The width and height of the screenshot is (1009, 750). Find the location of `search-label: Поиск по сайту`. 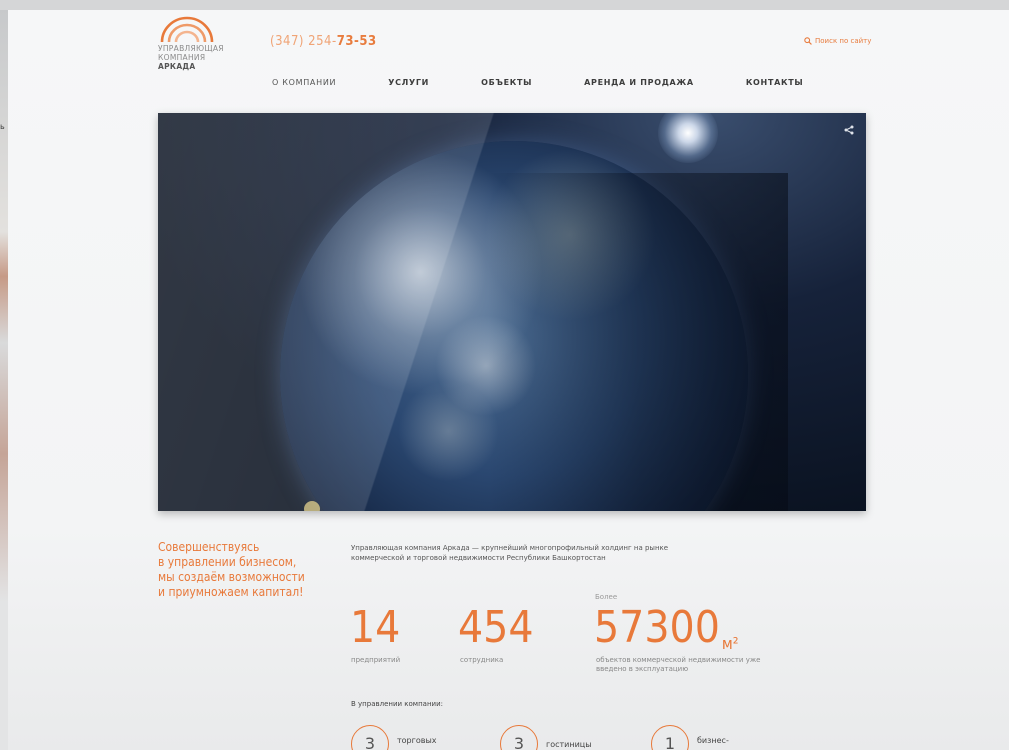

search-label: Поиск по сайту is located at coordinates (843, 41).